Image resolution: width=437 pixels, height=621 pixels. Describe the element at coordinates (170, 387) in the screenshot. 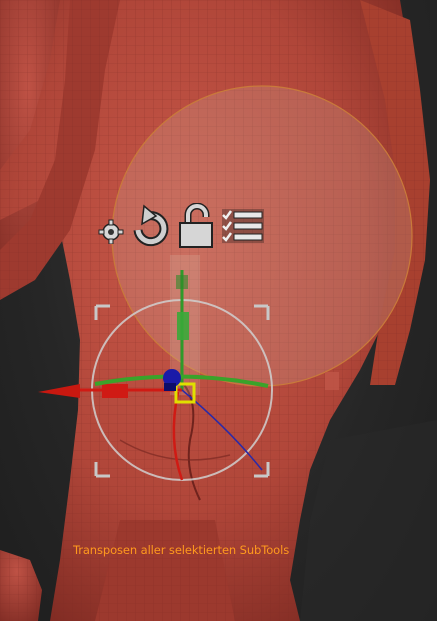

I see `z-axis-base` at that location.